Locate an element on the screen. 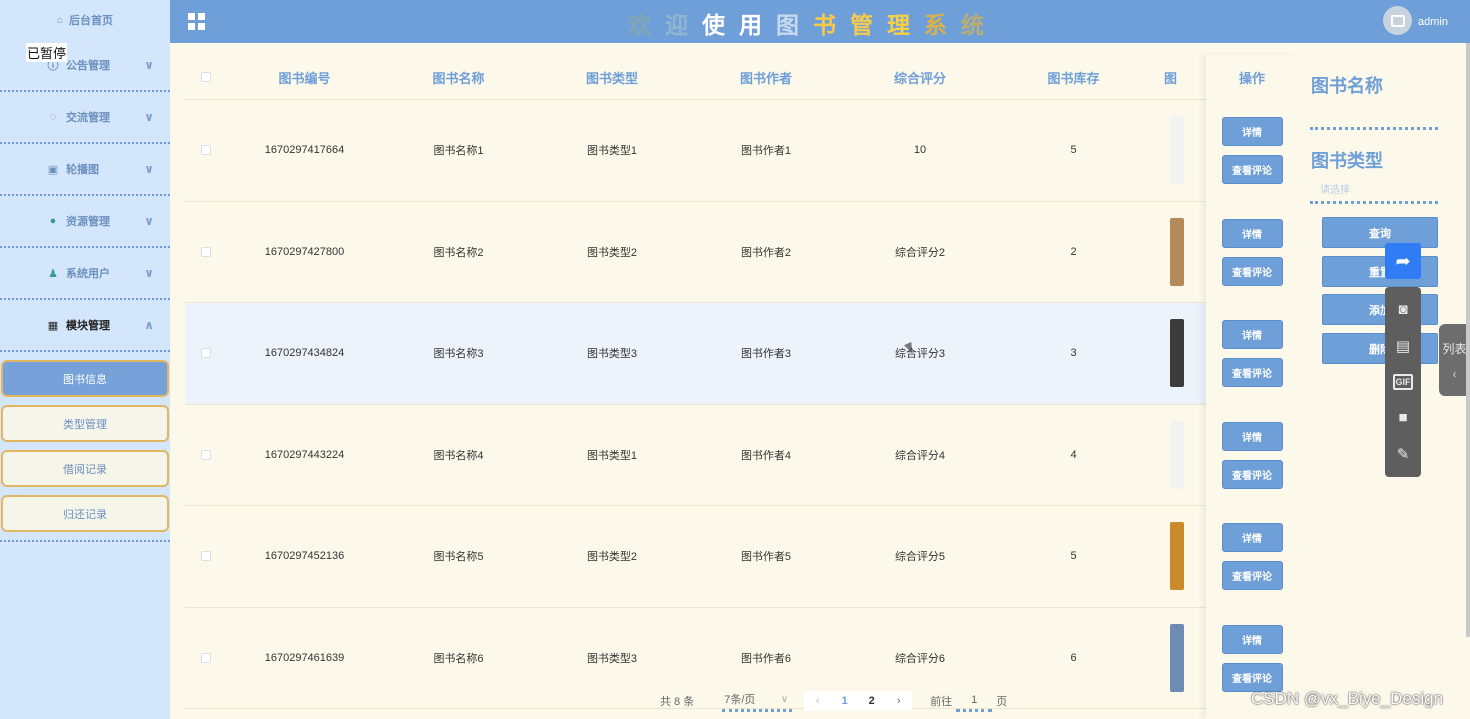  column-header: 图书类型 is located at coordinates (612, 77).